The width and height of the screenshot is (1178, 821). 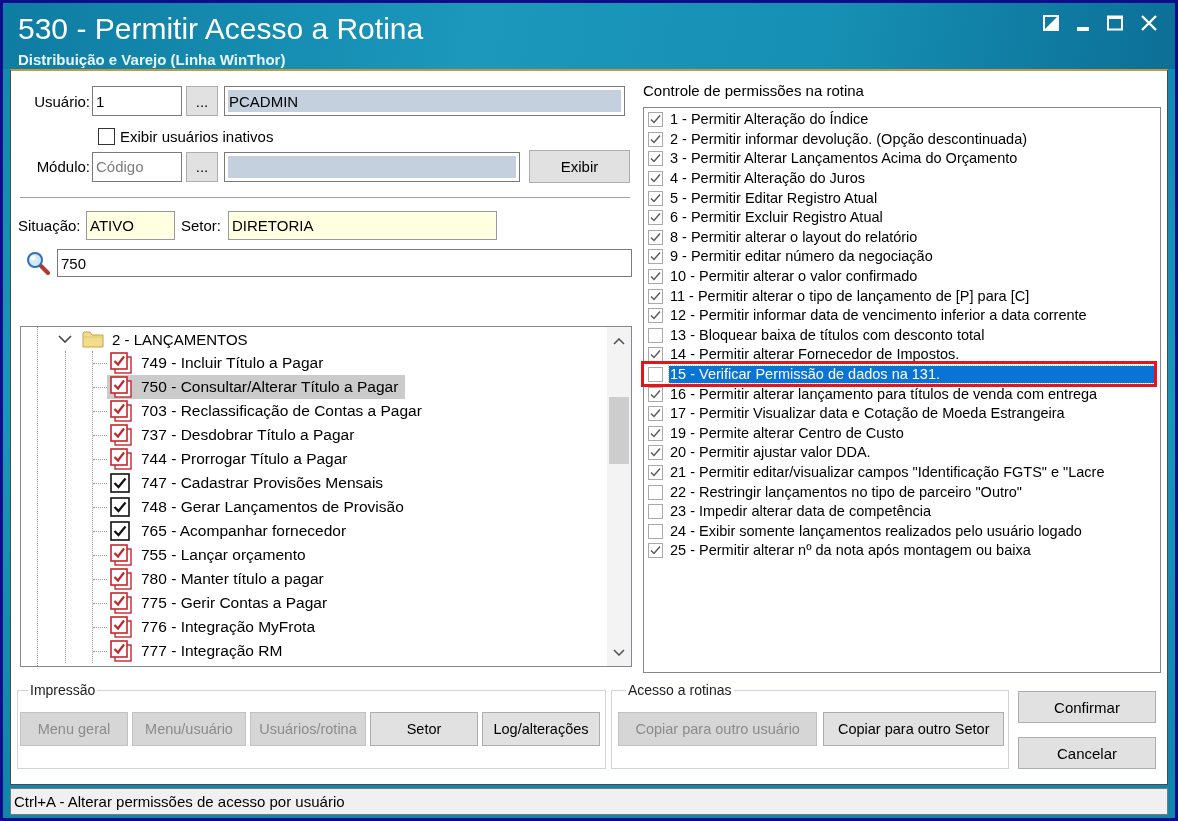 I want to click on permission-item: 23 - Impedir alterar data de competência, so click(x=801, y=512).